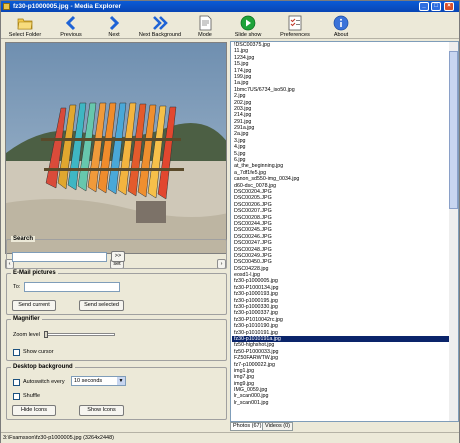 The height and width of the screenshot is (443, 460). What do you see at coordinates (436, 6) in the screenshot?
I see `maximize-button: □` at bounding box center [436, 6].